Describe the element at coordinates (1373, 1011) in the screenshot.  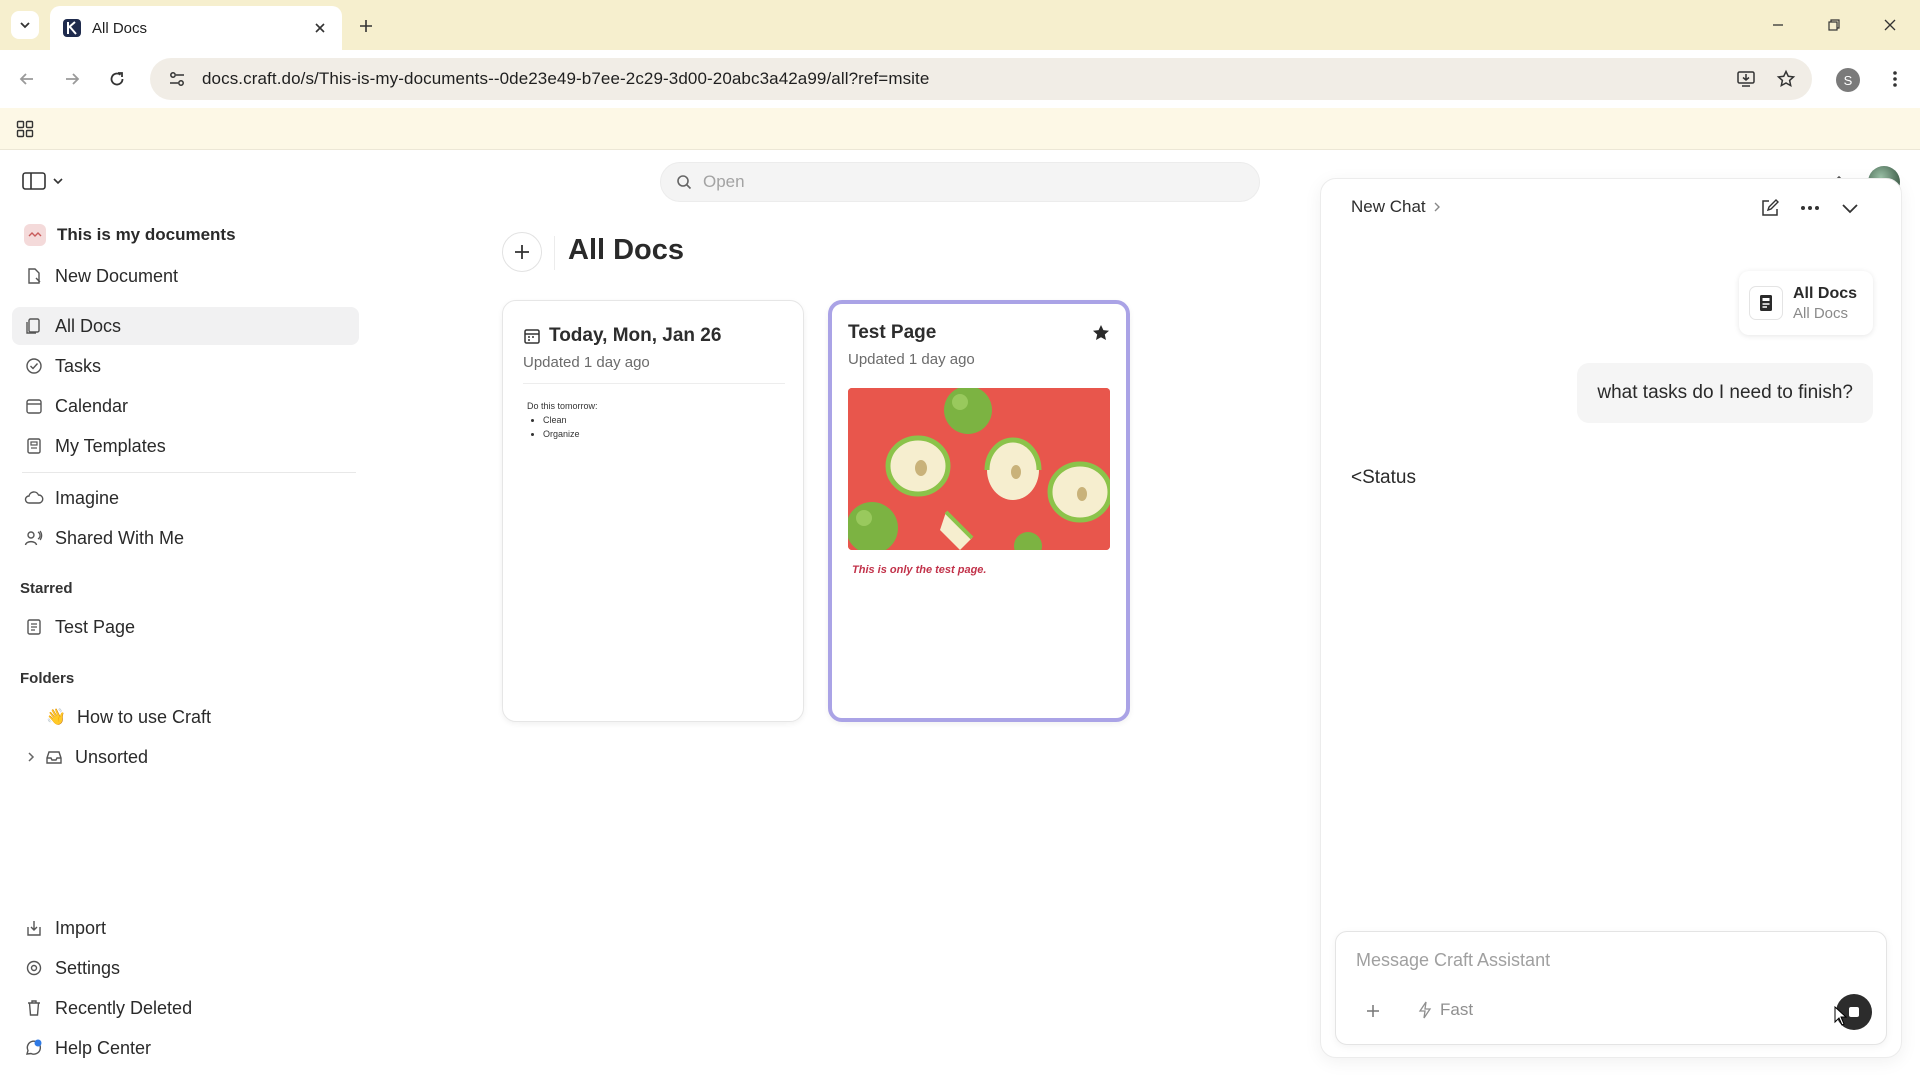
I see `attach-button` at that location.